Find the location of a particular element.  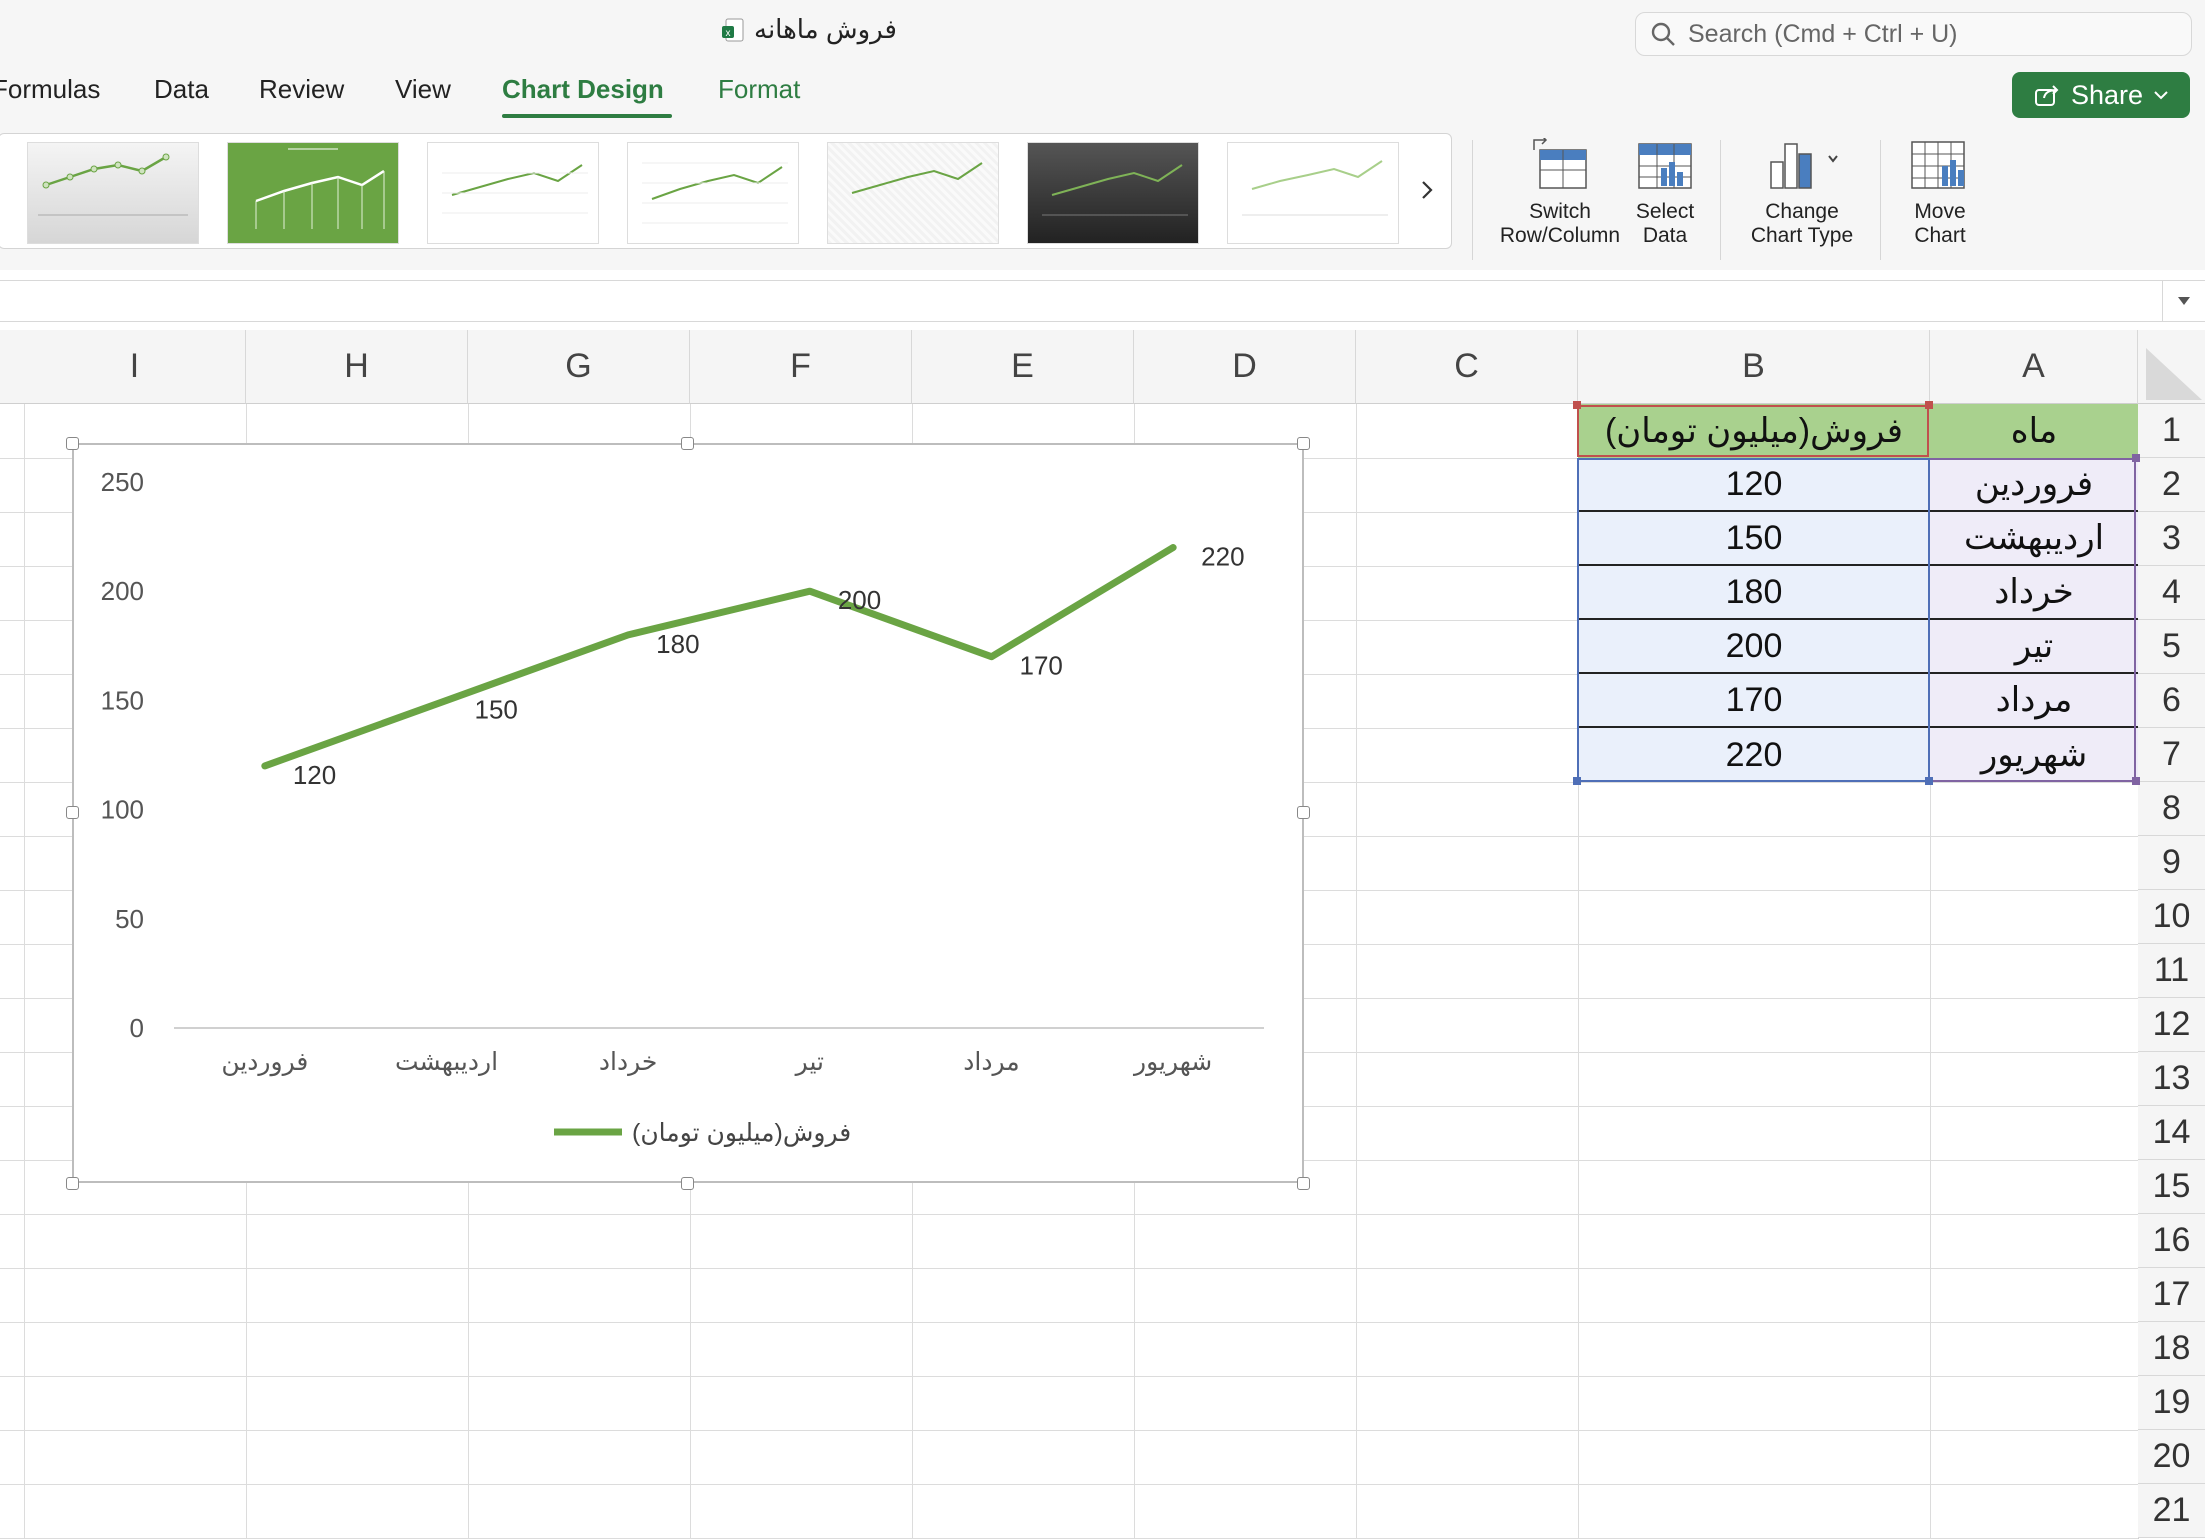

cell-a1-header: ماه is located at coordinates (2034, 431).